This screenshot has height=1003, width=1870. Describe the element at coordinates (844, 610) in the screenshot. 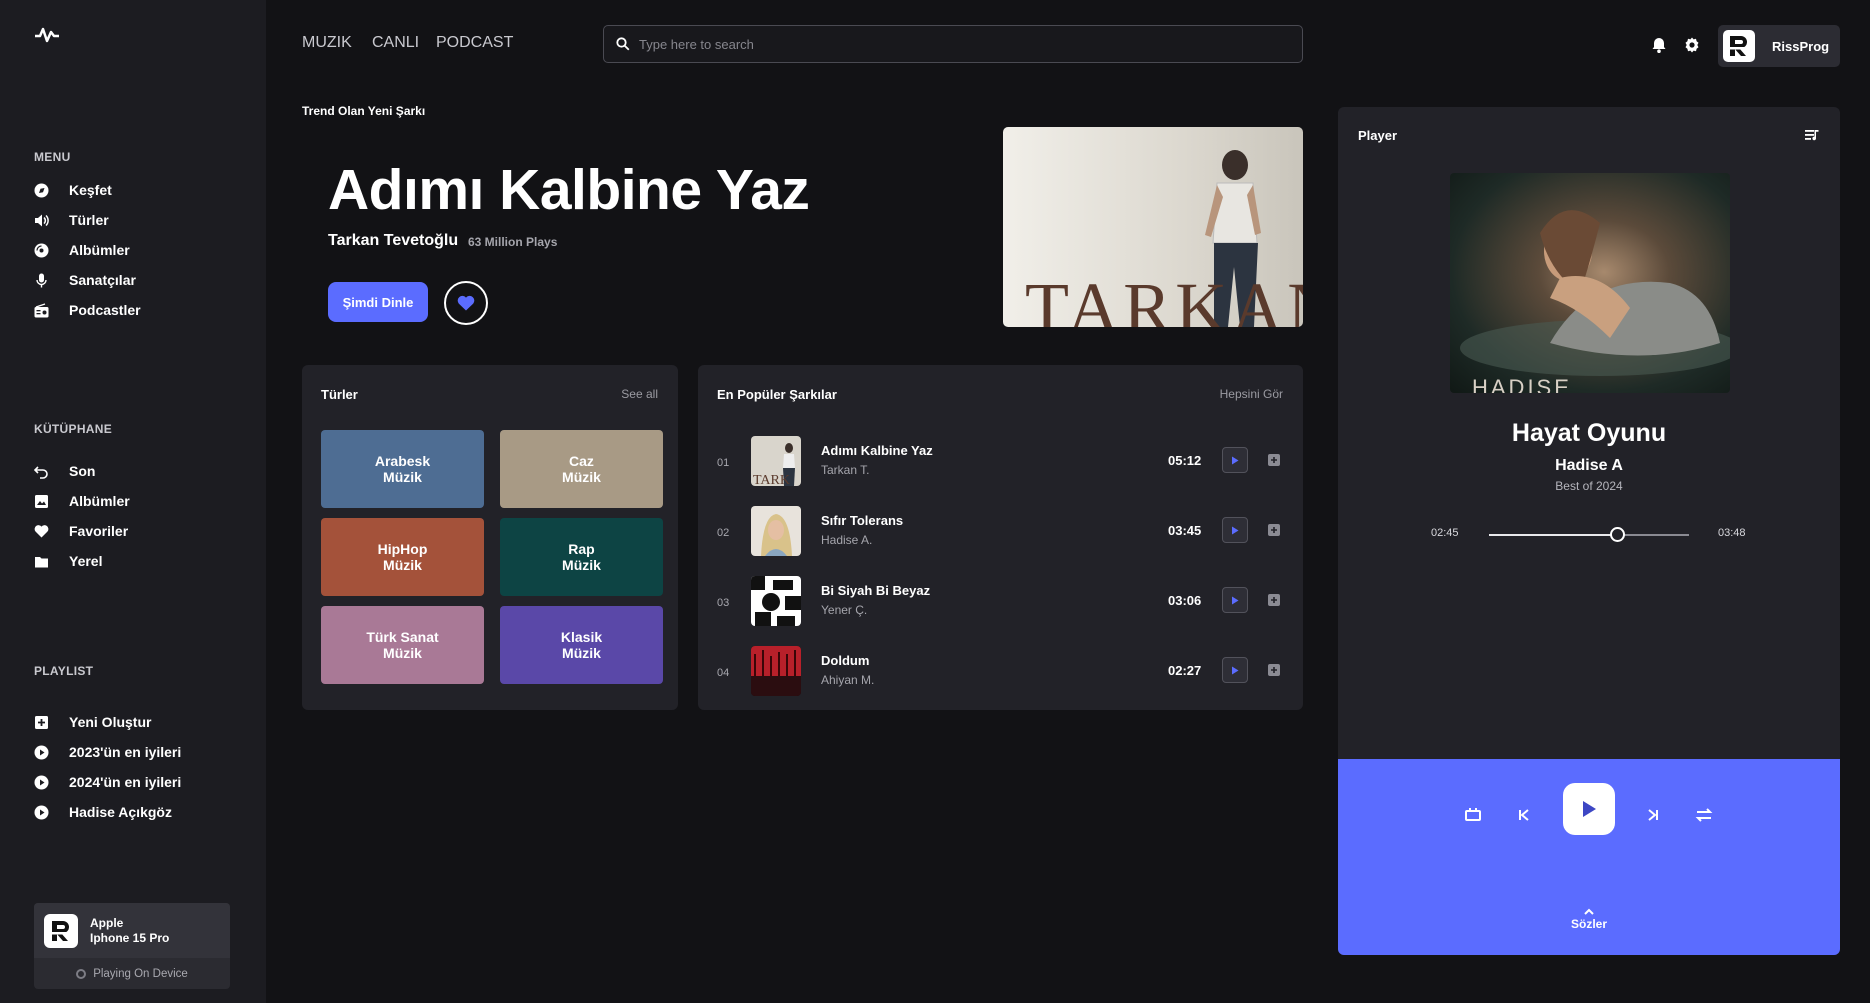

I see `song-artist: Yener Ç.` at that location.